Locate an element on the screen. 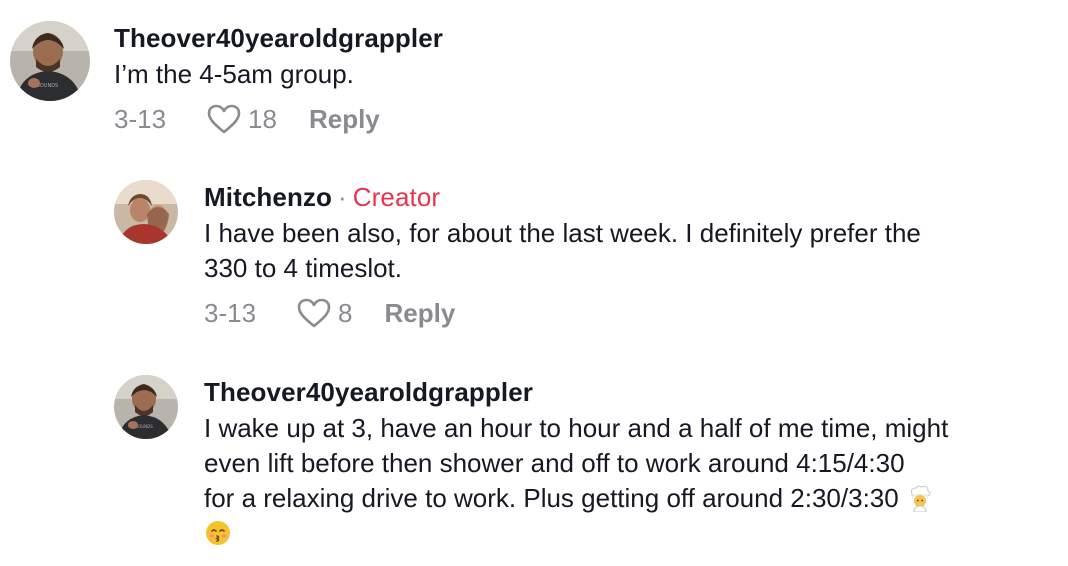  avatar is located at coordinates (146, 212).